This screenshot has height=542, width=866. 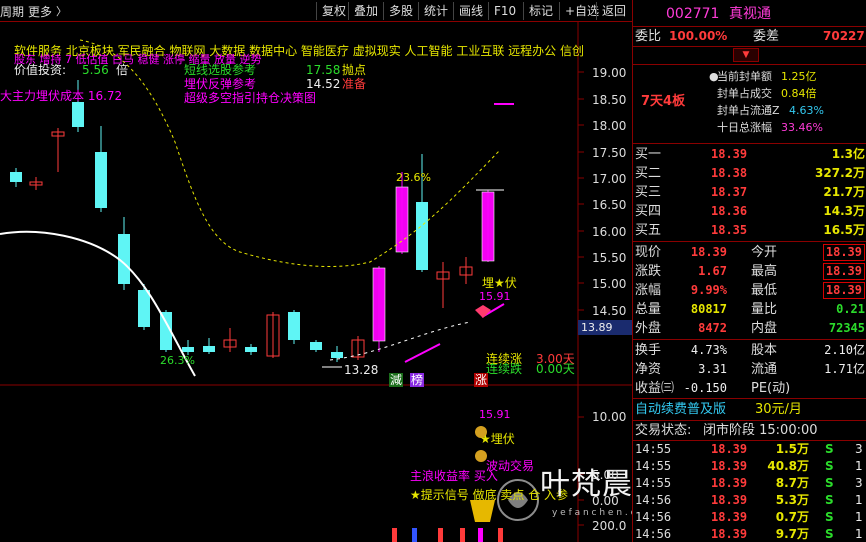 I want to click on ten-day-label: 十日总涨幅, so click(x=744, y=127).